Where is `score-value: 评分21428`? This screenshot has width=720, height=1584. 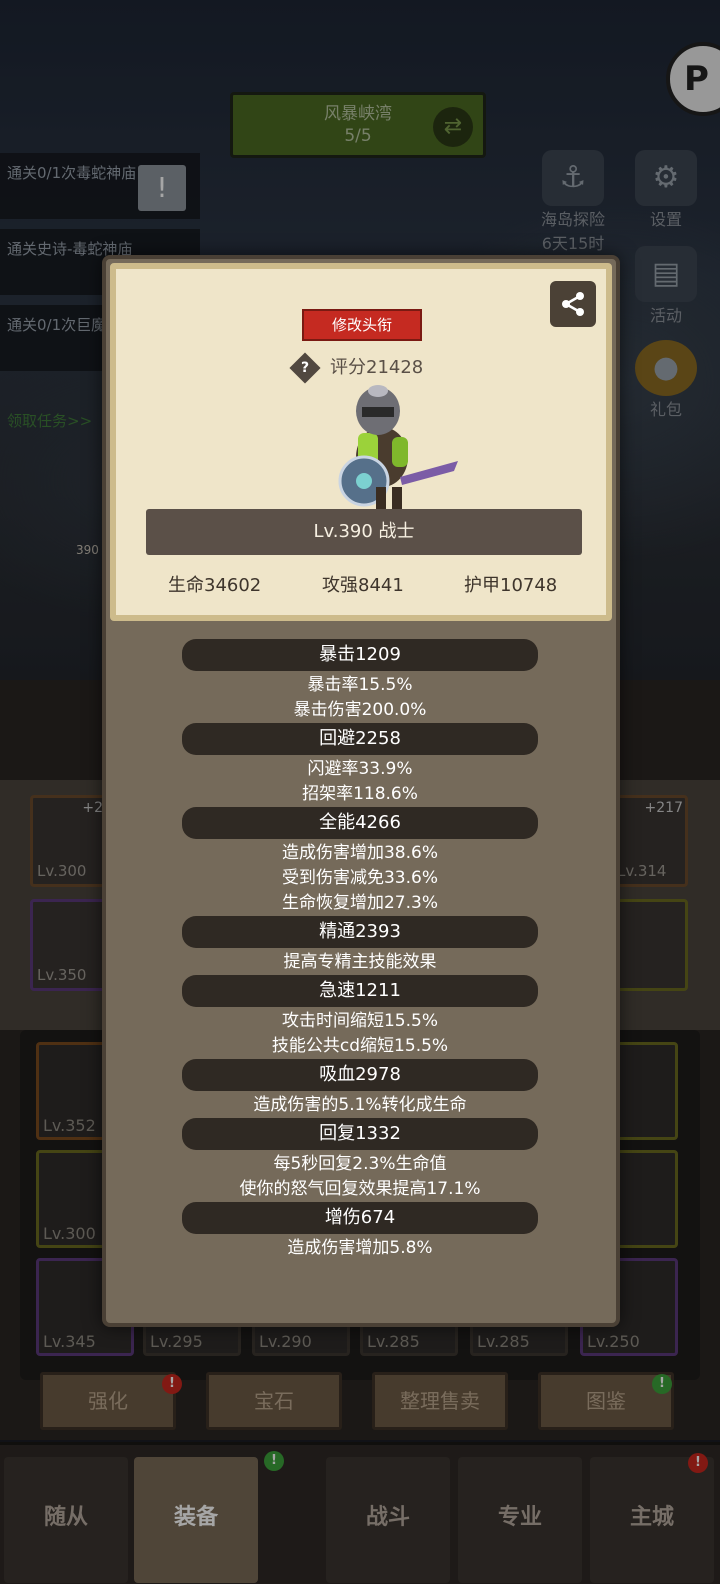
score-value: 评分21428 is located at coordinates (377, 367).